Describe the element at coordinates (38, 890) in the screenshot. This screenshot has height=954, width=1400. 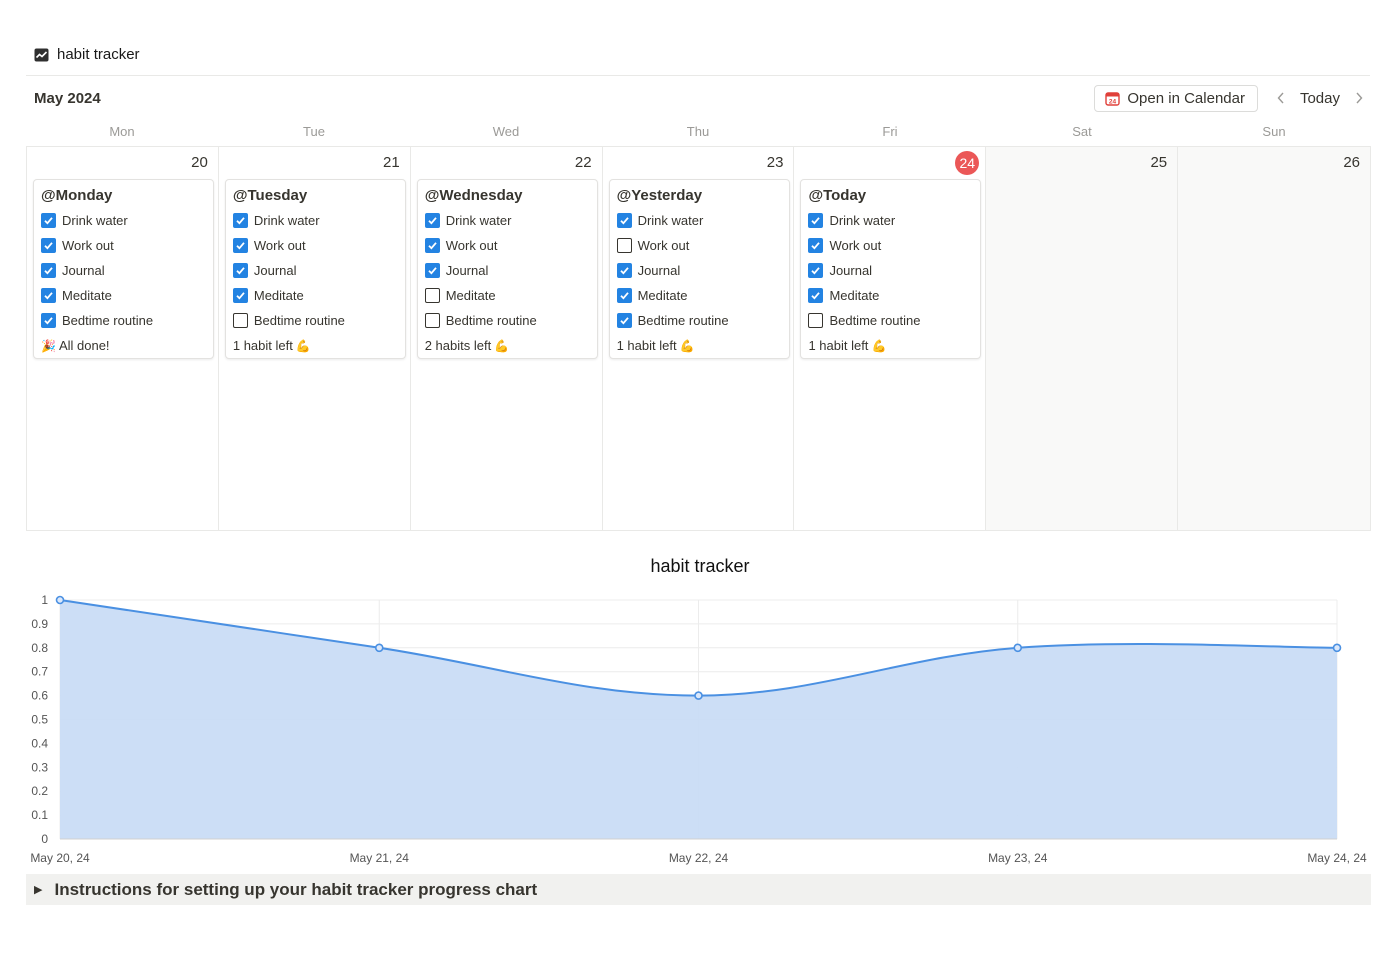
I see `triangle-right-icon: ▶` at that location.